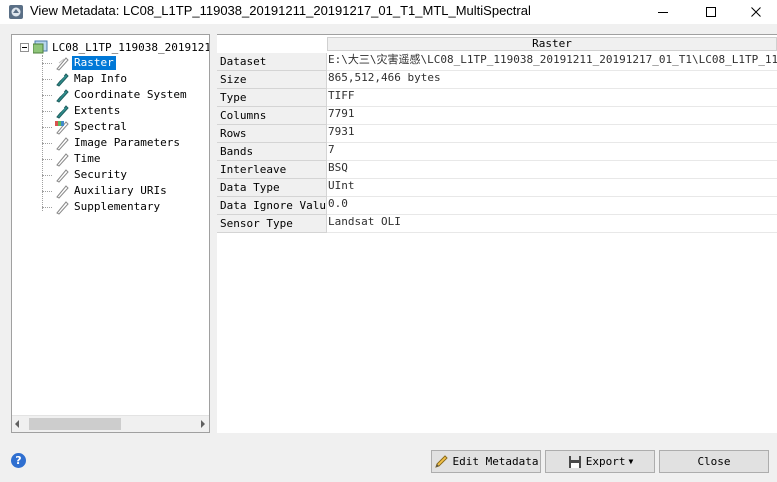  I want to click on image-parameters-icon, so click(62, 144).